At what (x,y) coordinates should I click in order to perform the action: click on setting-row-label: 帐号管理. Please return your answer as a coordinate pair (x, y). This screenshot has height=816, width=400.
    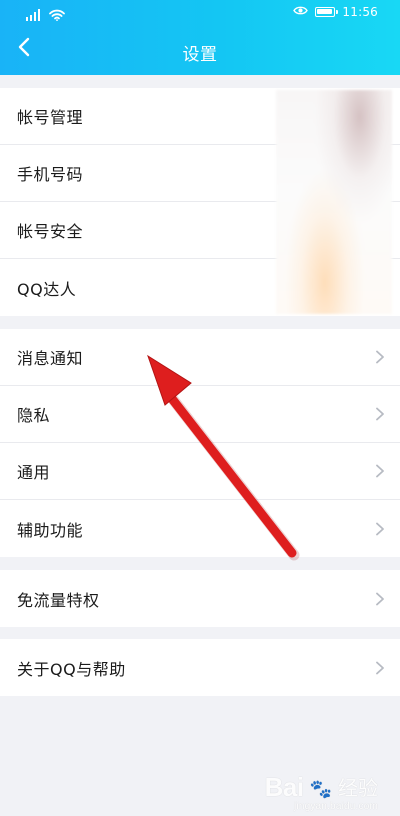
    Looking at the image, I should click on (50, 117).